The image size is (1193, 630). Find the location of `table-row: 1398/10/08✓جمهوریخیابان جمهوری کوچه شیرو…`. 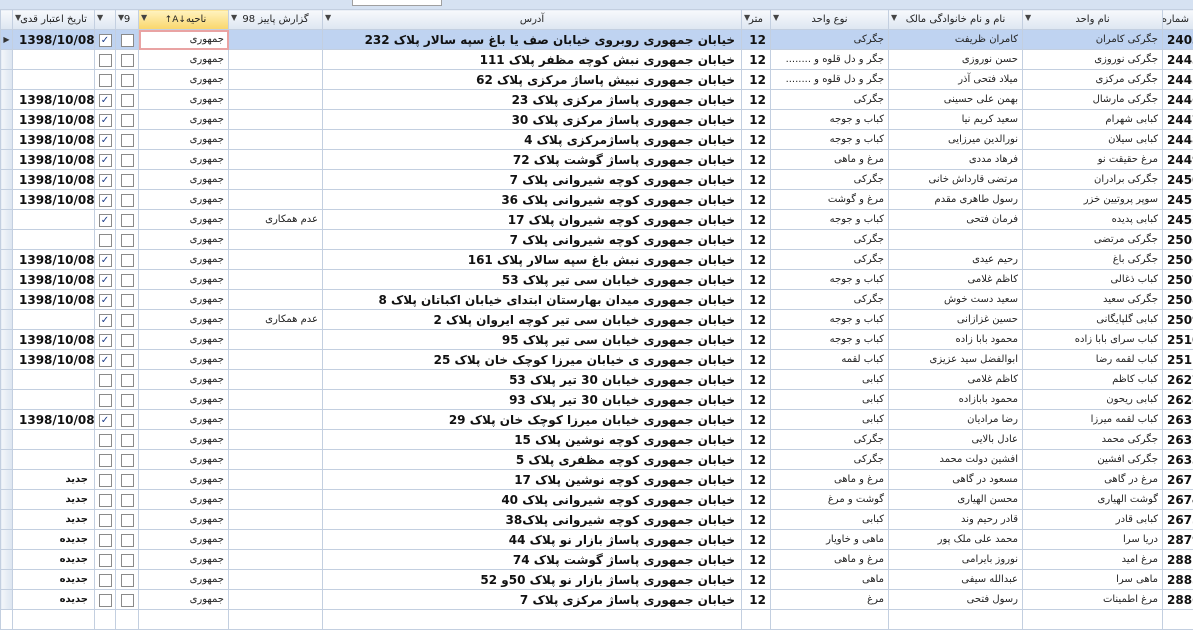

table-row: 1398/10/08✓جمهوریخیابان جمهوری کوچه شیرو… is located at coordinates (597, 200).